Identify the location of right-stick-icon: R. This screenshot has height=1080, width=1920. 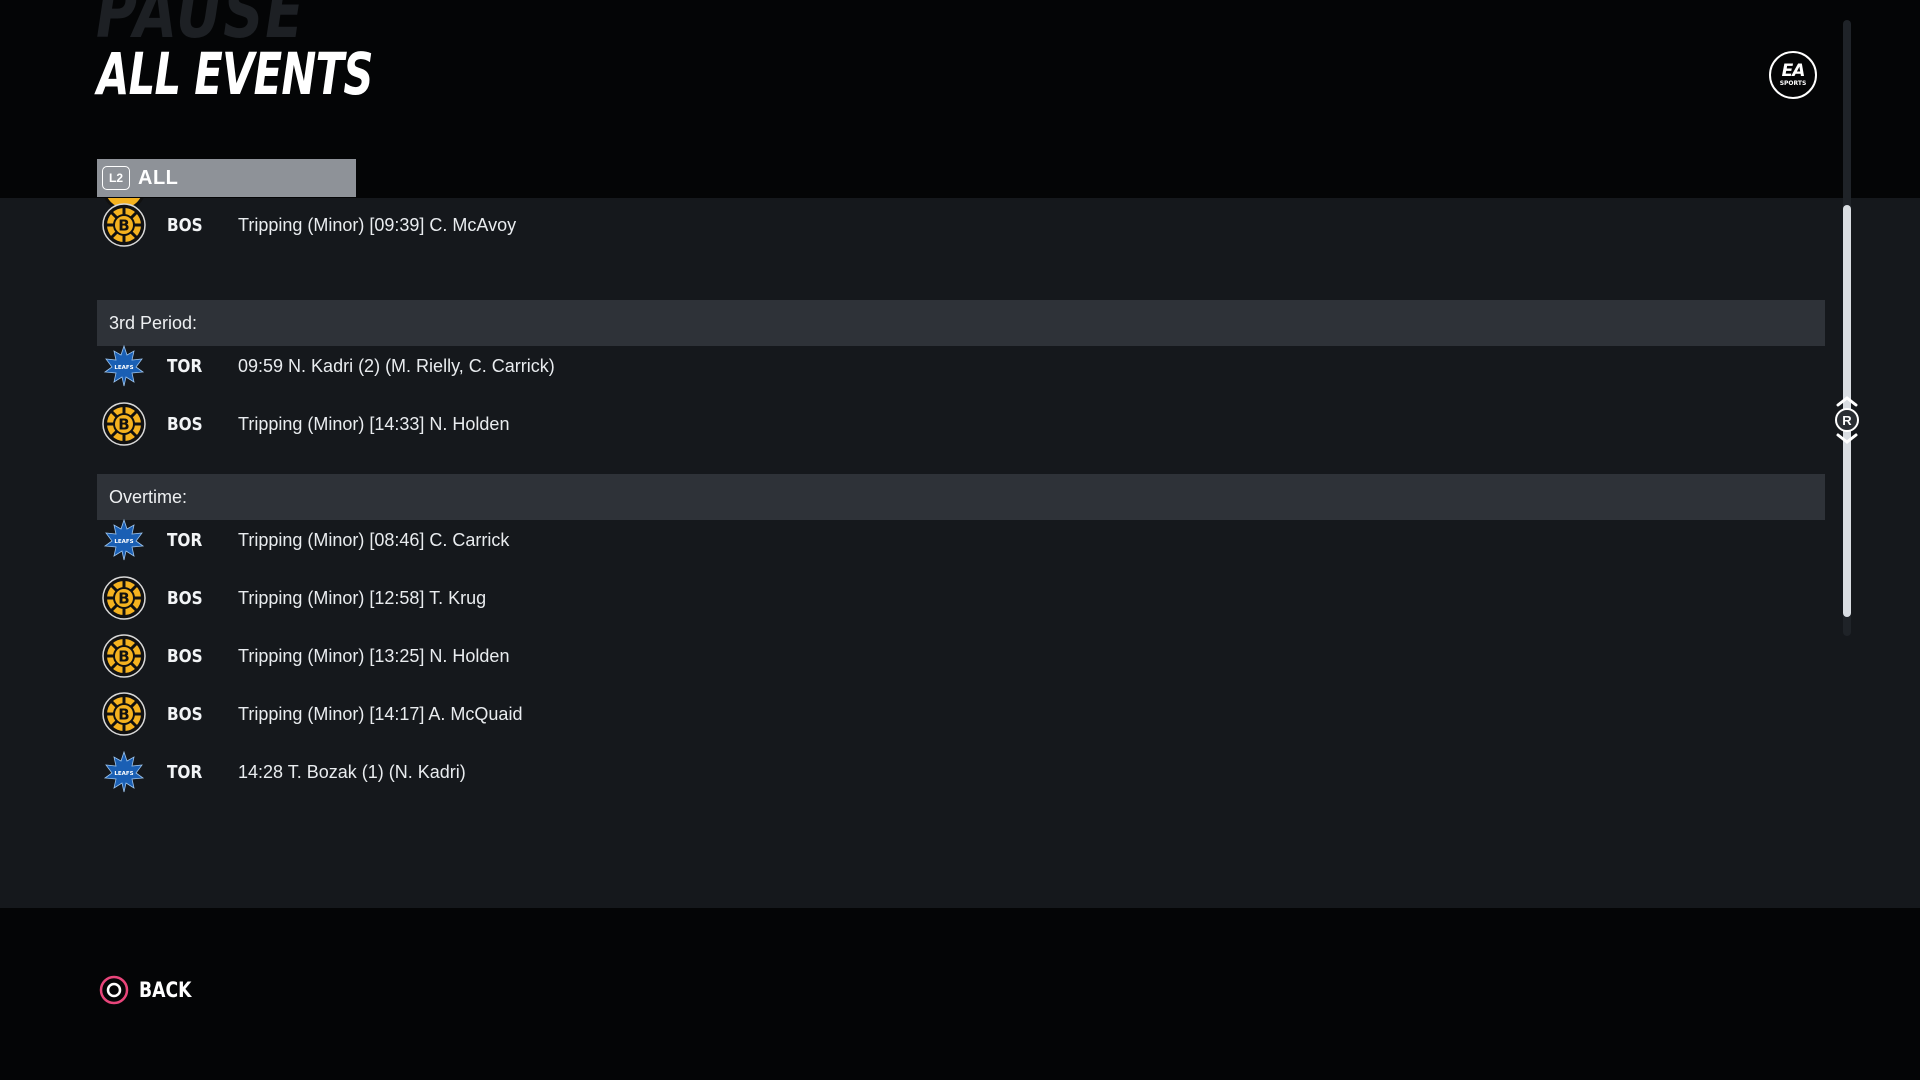
(1847, 420).